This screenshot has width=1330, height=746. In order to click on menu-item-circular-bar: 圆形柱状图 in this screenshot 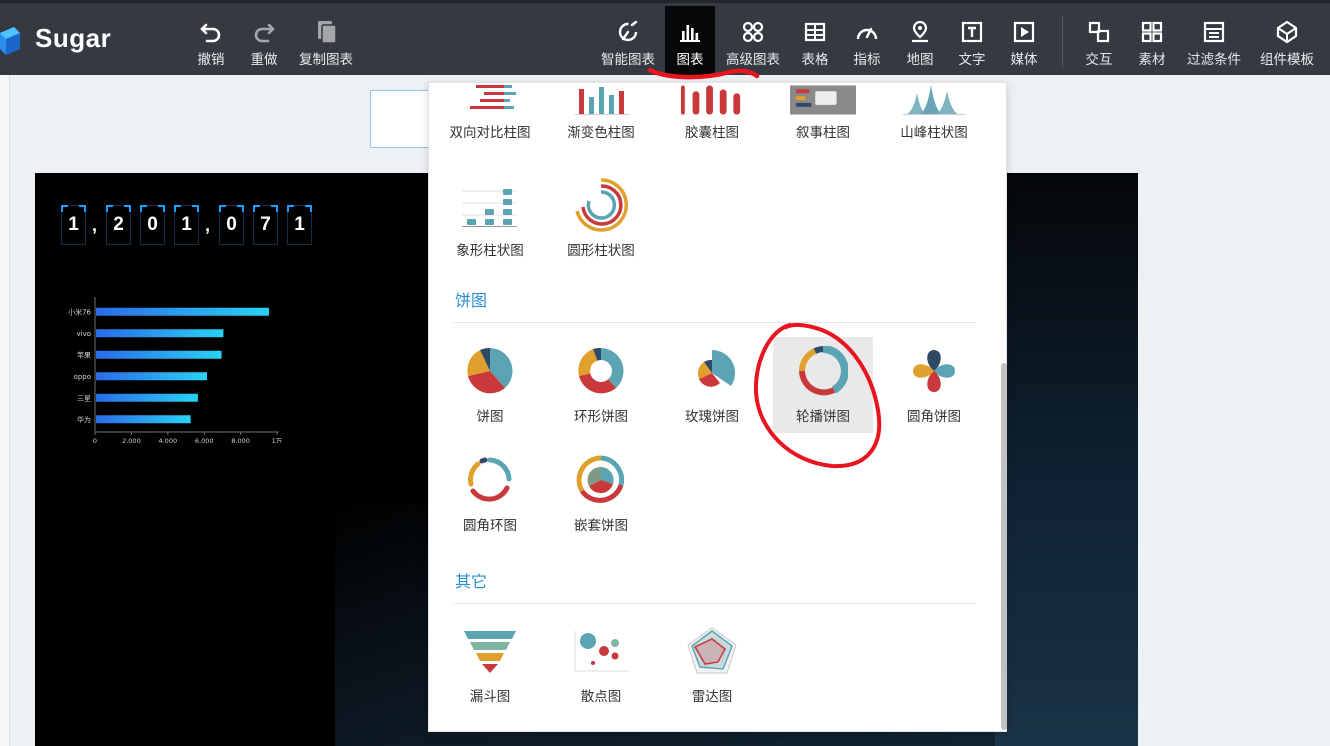, I will do `click(601, 225)`.